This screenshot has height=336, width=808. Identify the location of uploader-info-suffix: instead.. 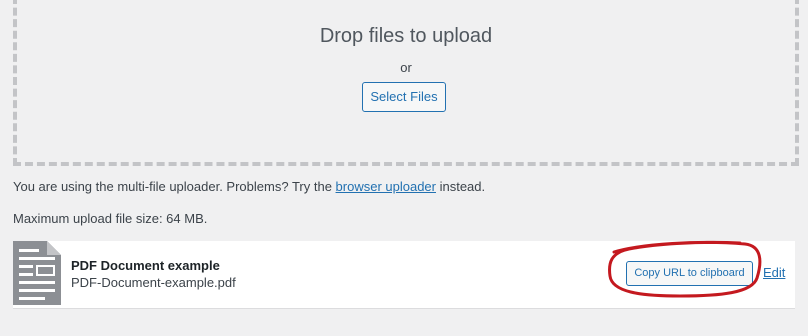
(460, 186).